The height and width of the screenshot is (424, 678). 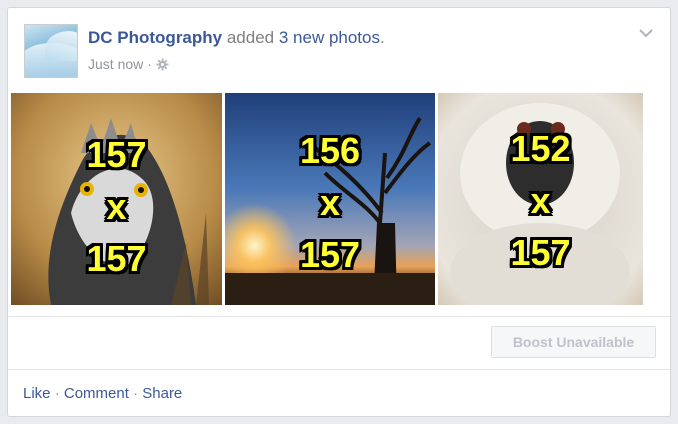 What do you see at coordinates (115, 64) in the screenshot?
I see `timestamp: Just now` at bounding box center [115, 64].